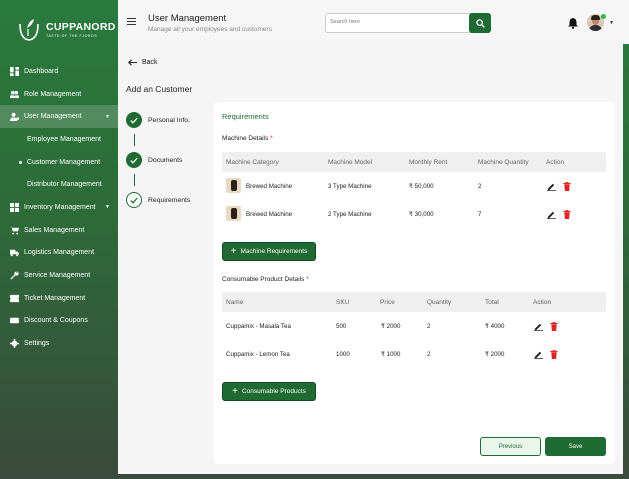  Describe the element at coordinates (14, 71) in the screenshot. I see `dashboard-icon` at that location.